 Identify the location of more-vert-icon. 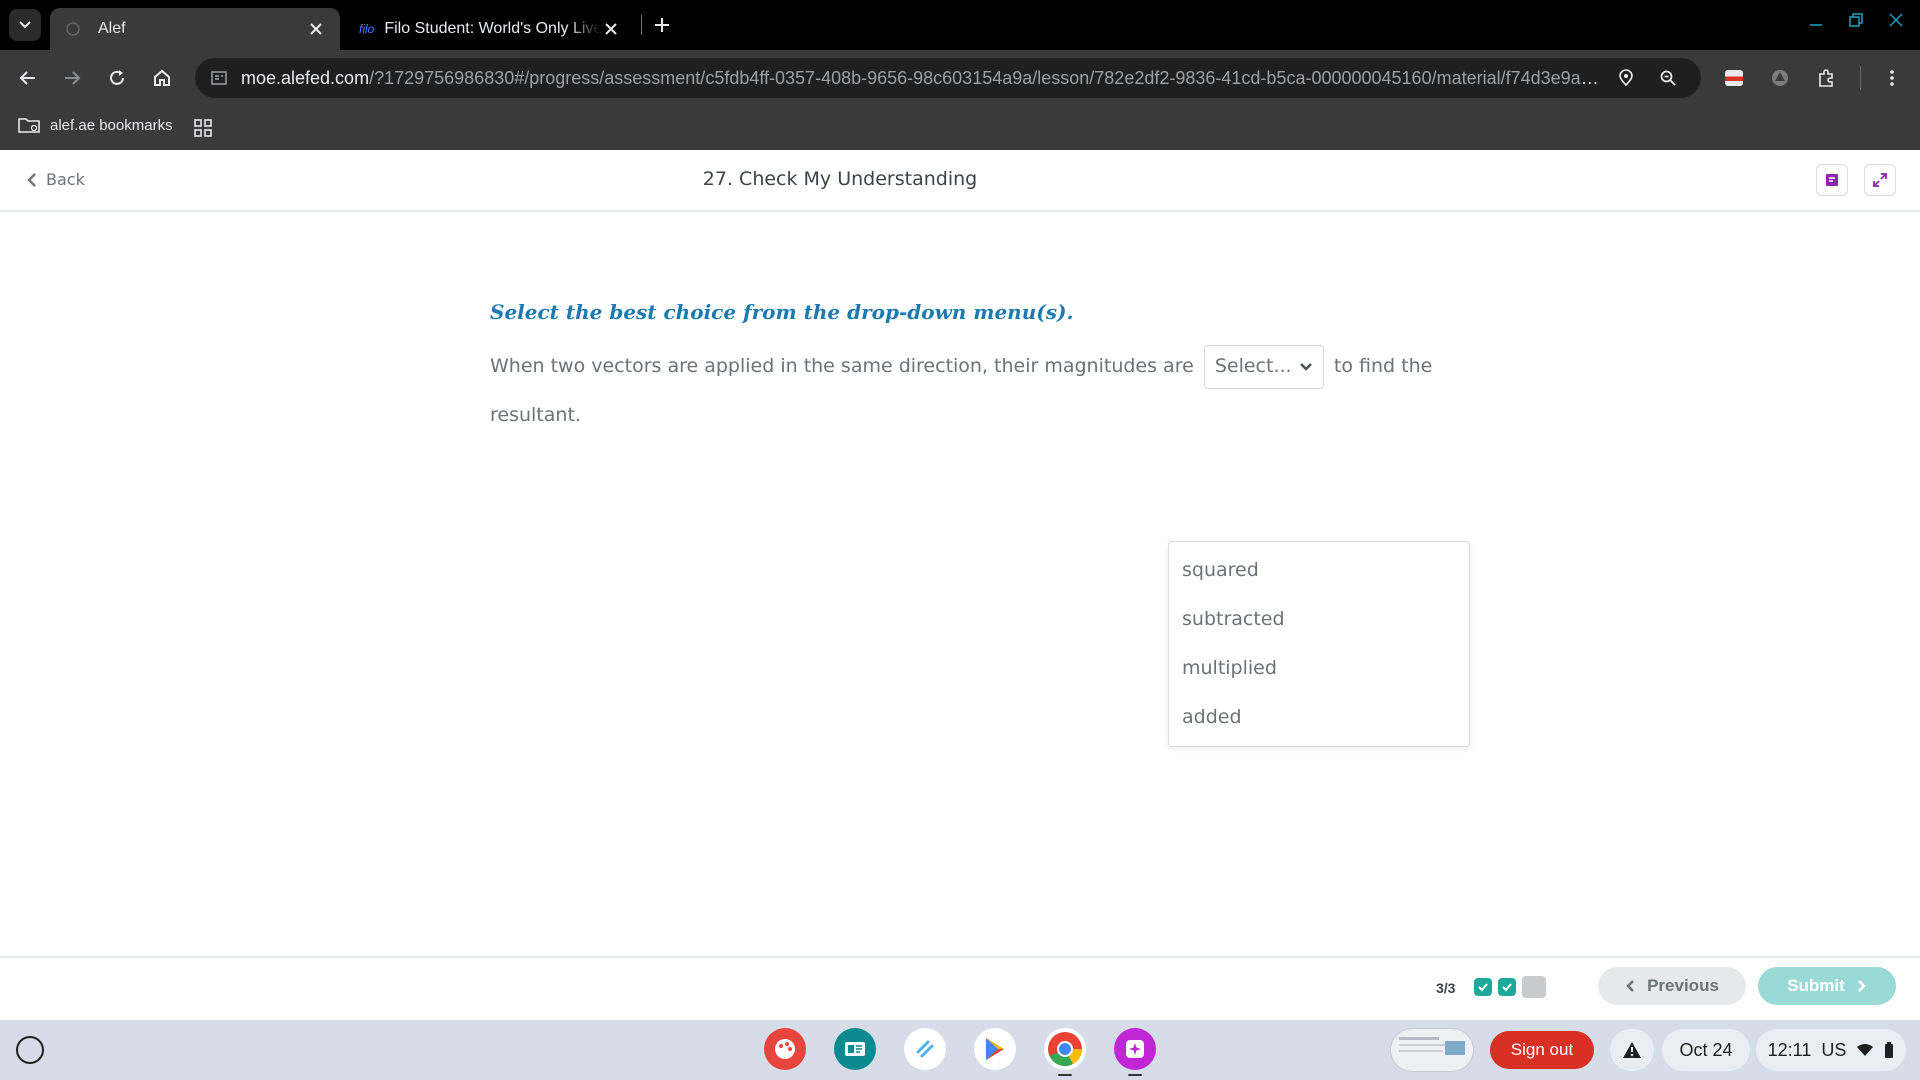
(1892, 78).